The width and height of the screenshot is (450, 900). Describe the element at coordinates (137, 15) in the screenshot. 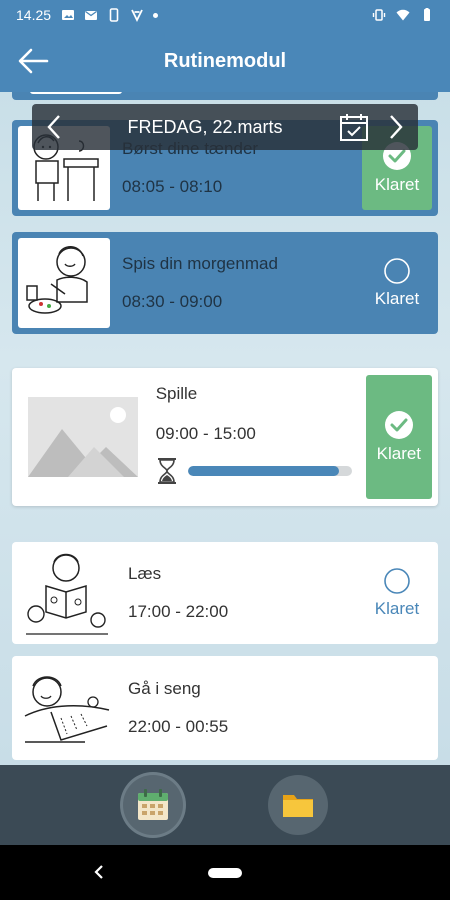

I see `app-icon` at that location.